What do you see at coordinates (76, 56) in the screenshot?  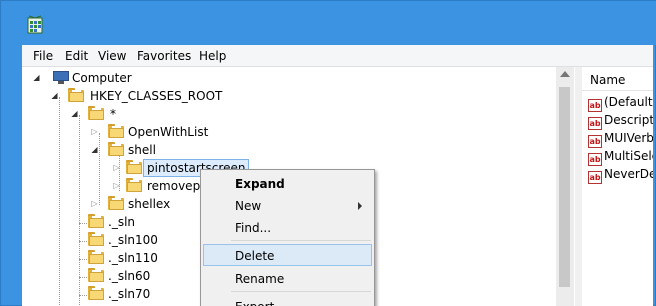 I see `menu-edit: Edit` at bounding box center [76, 56].